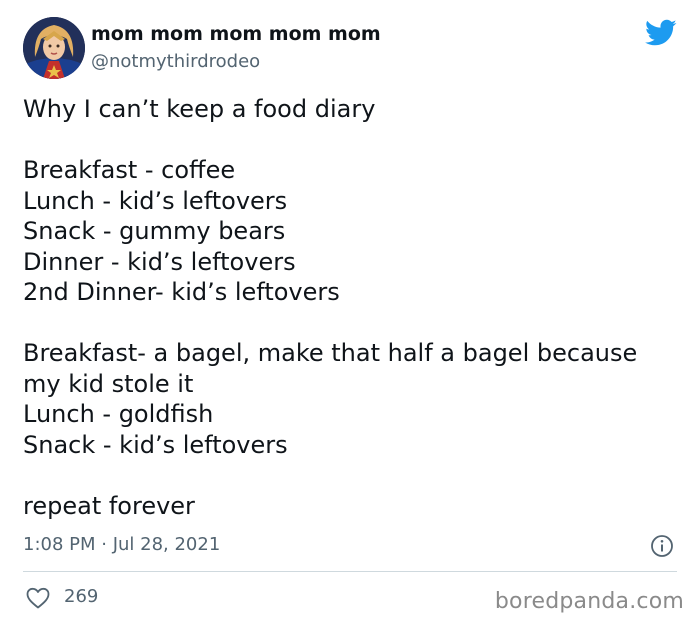 This screenshot has width=700, height=625. What do you see at coordinates (159, 261) in the screenshot?
I see `tweet-line: Dinner - kid’s leftovers` at bounding box center [159, 261].